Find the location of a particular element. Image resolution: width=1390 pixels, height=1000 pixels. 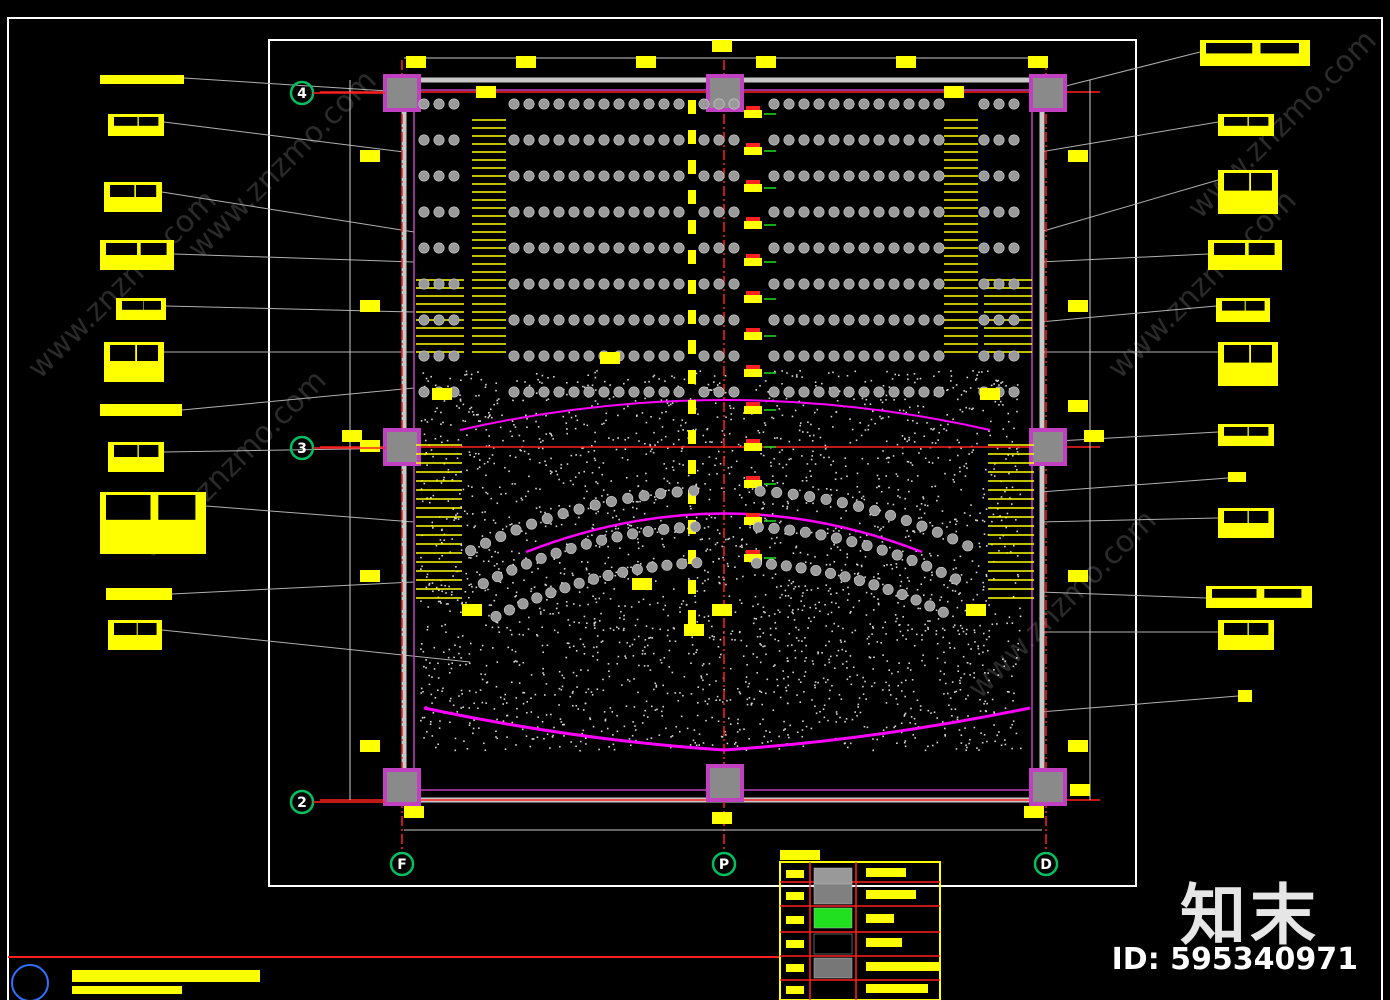

aisle-step-marker is located at coordinates (692, 167).